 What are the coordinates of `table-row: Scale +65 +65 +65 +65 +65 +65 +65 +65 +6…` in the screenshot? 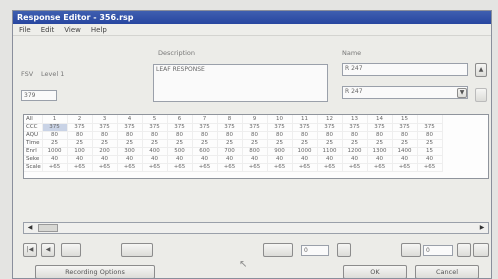 It's located at (233, 167).